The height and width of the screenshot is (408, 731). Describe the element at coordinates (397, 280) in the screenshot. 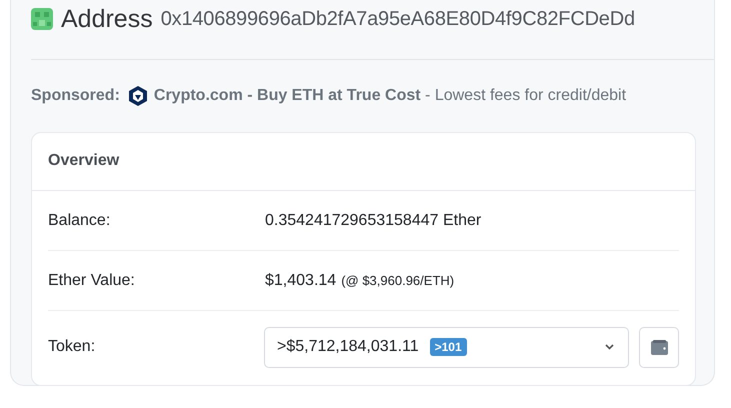

I see `price-note: (@ $3,960.96/ETH)` at that location.